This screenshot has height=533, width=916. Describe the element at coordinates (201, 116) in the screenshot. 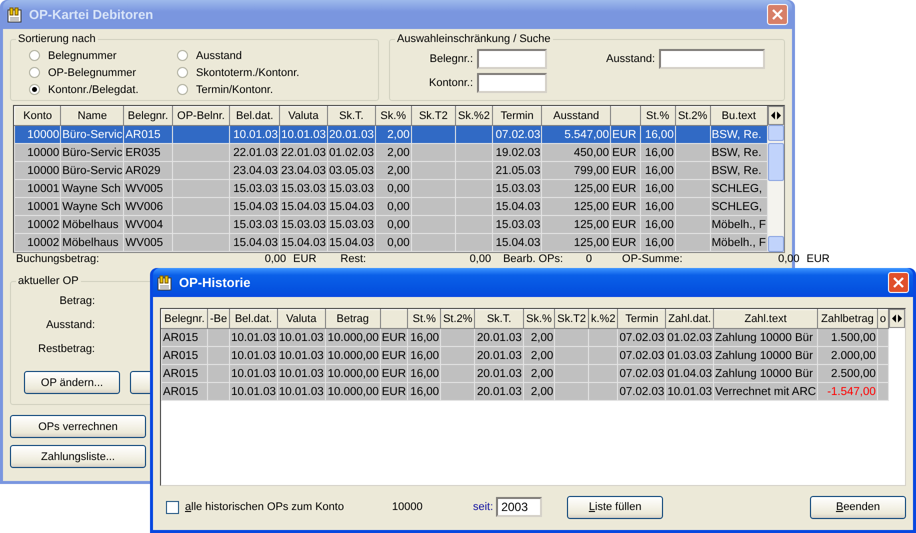

I see `column-header: OP-Belnr.` at that location.